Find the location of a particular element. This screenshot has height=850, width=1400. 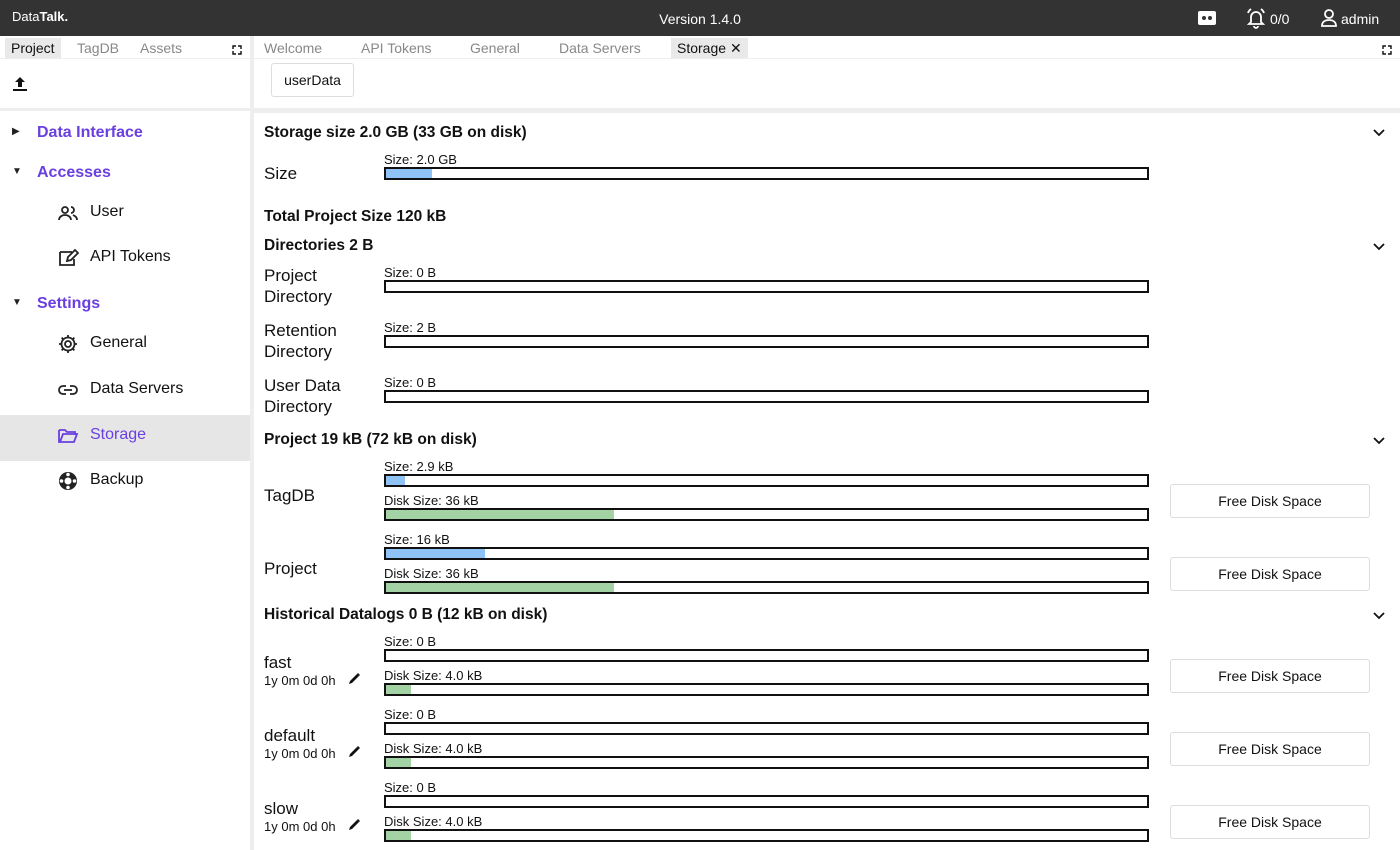

directory-label: Project Directory is located at coordinates (298, 286).